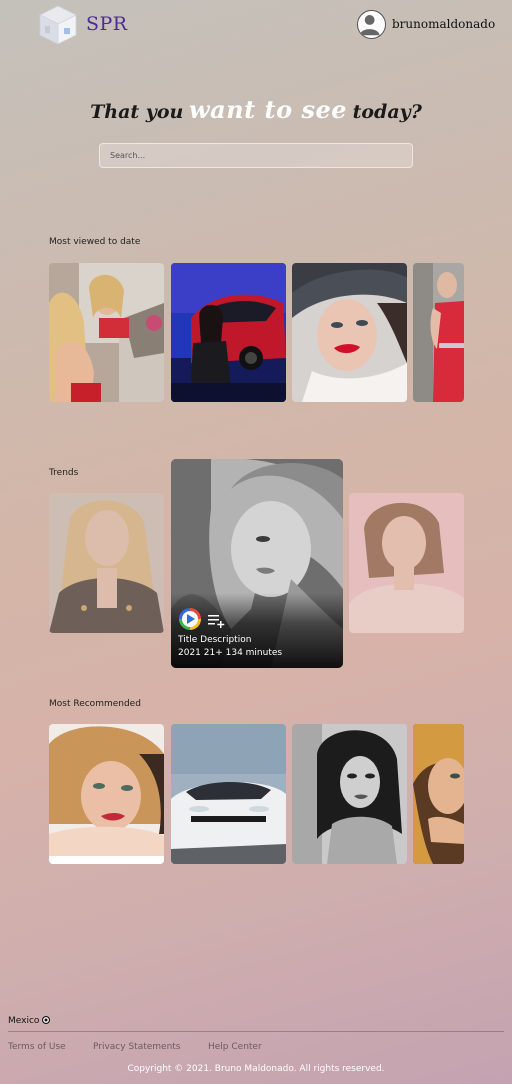  Describe the element at coordinates (95, 704) in the screenshot. I see `section-title-most-recommended: Most Recommended` at that location.